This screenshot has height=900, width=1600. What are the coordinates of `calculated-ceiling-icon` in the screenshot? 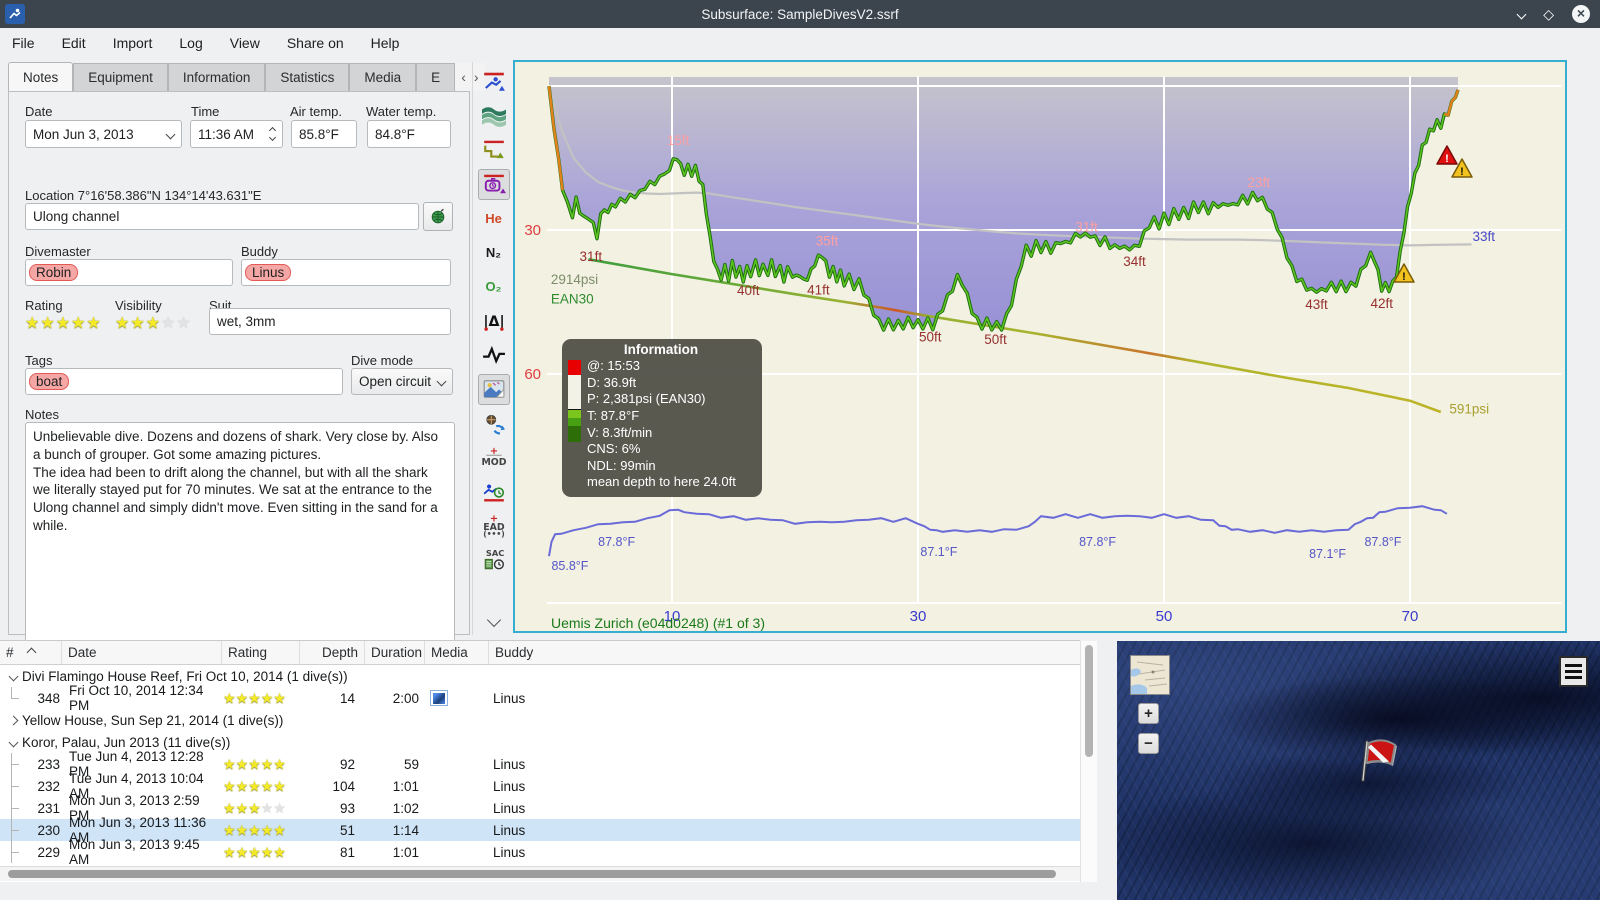 It's located at (494, 115).